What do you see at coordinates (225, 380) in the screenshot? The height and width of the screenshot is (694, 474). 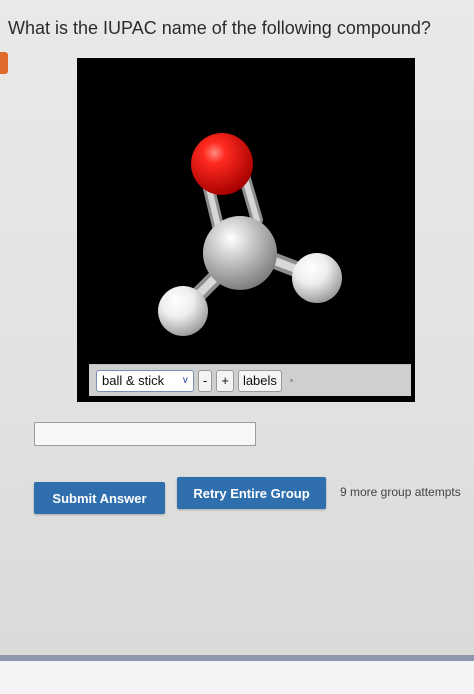 I see `zoom-in-button: +` at bounding box center [225, 380].